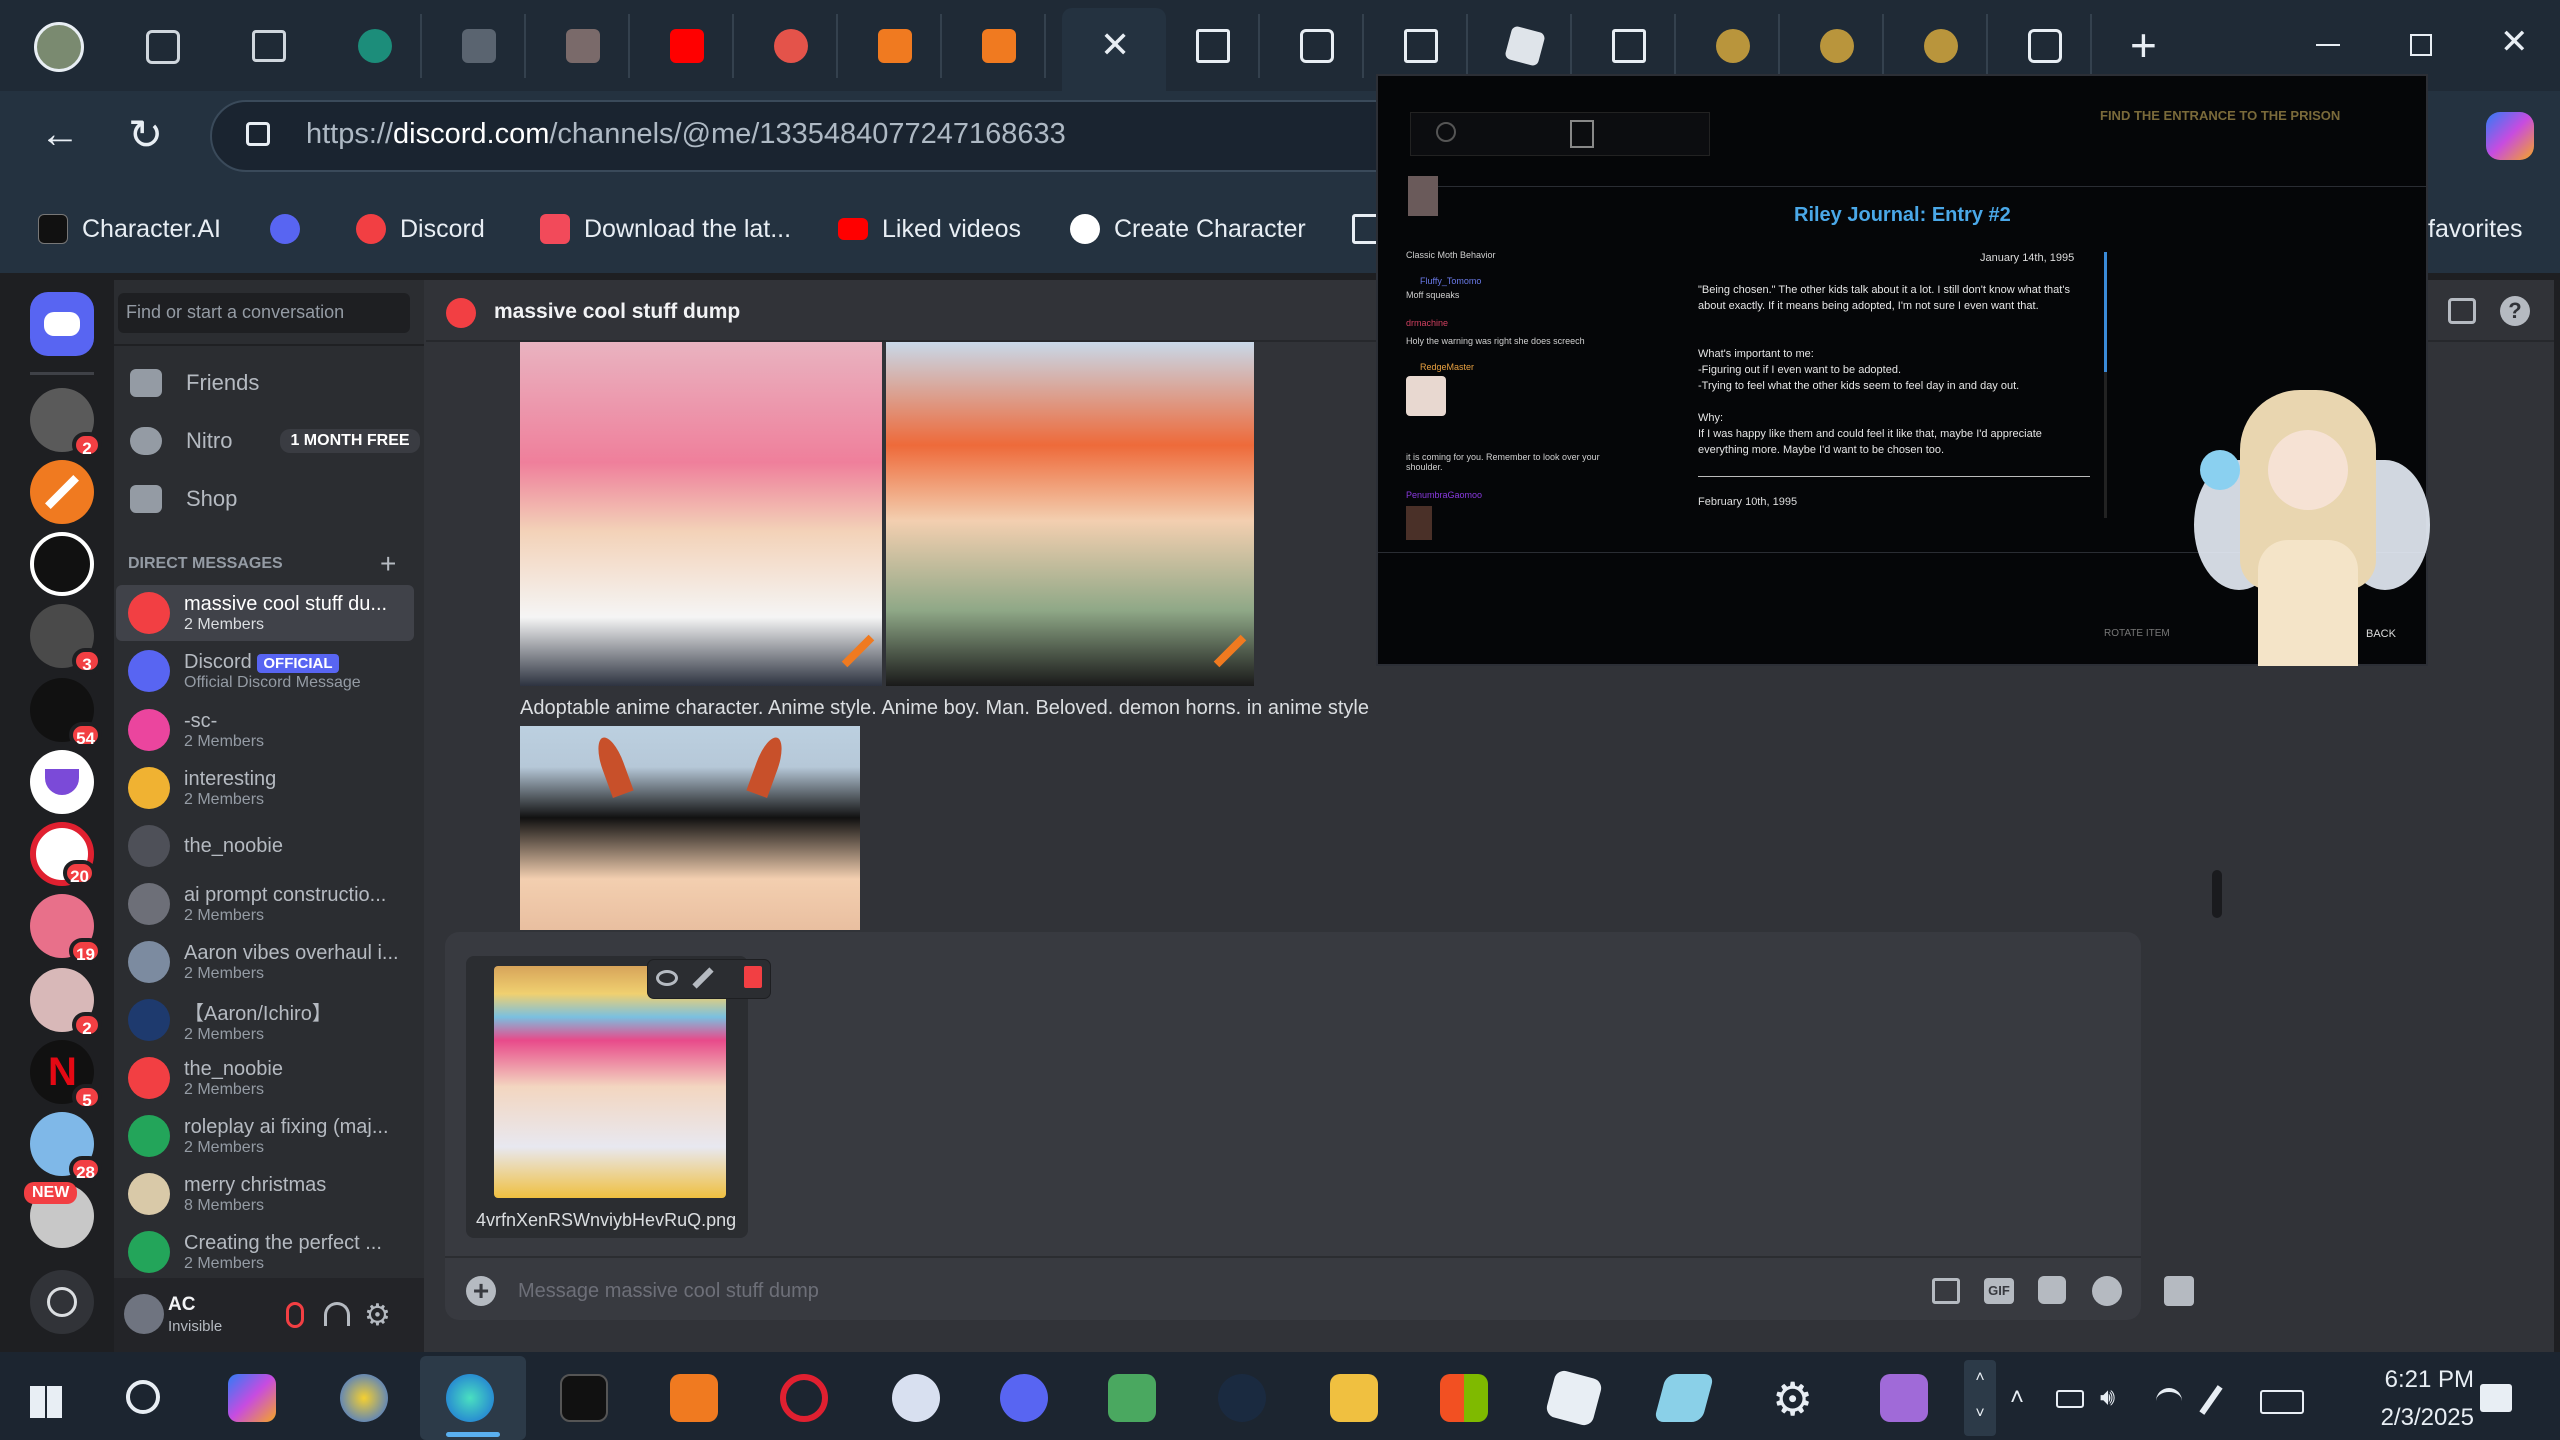  What do you see at coordinates (265, 1078) in the screenshot?
I see `dm-item-8: the_noobie 2 Members` at bounding box center [265, 1078].